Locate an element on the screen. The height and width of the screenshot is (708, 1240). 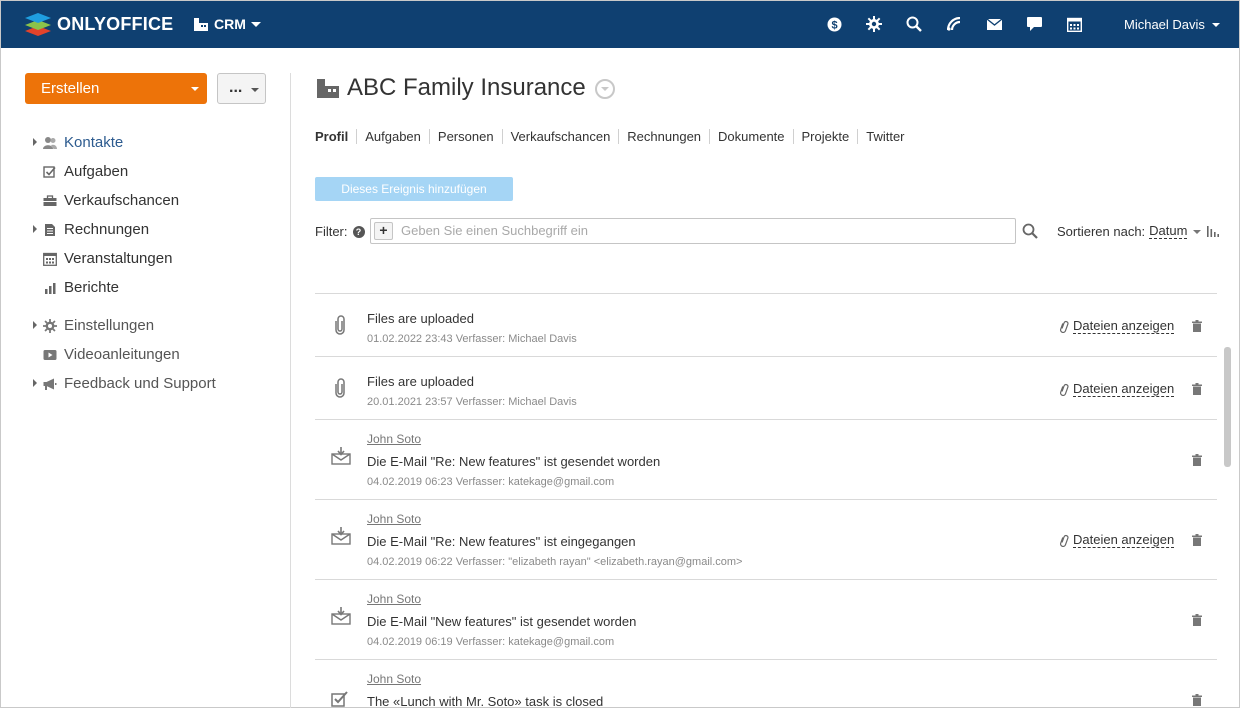
feed-icon is located at coordinates (954, 24).